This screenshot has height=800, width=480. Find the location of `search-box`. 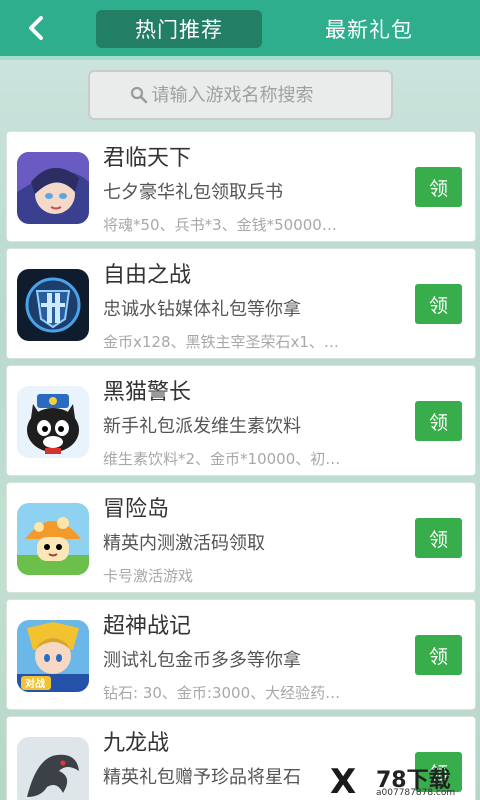

search-box is located at coordinates (240, 95).